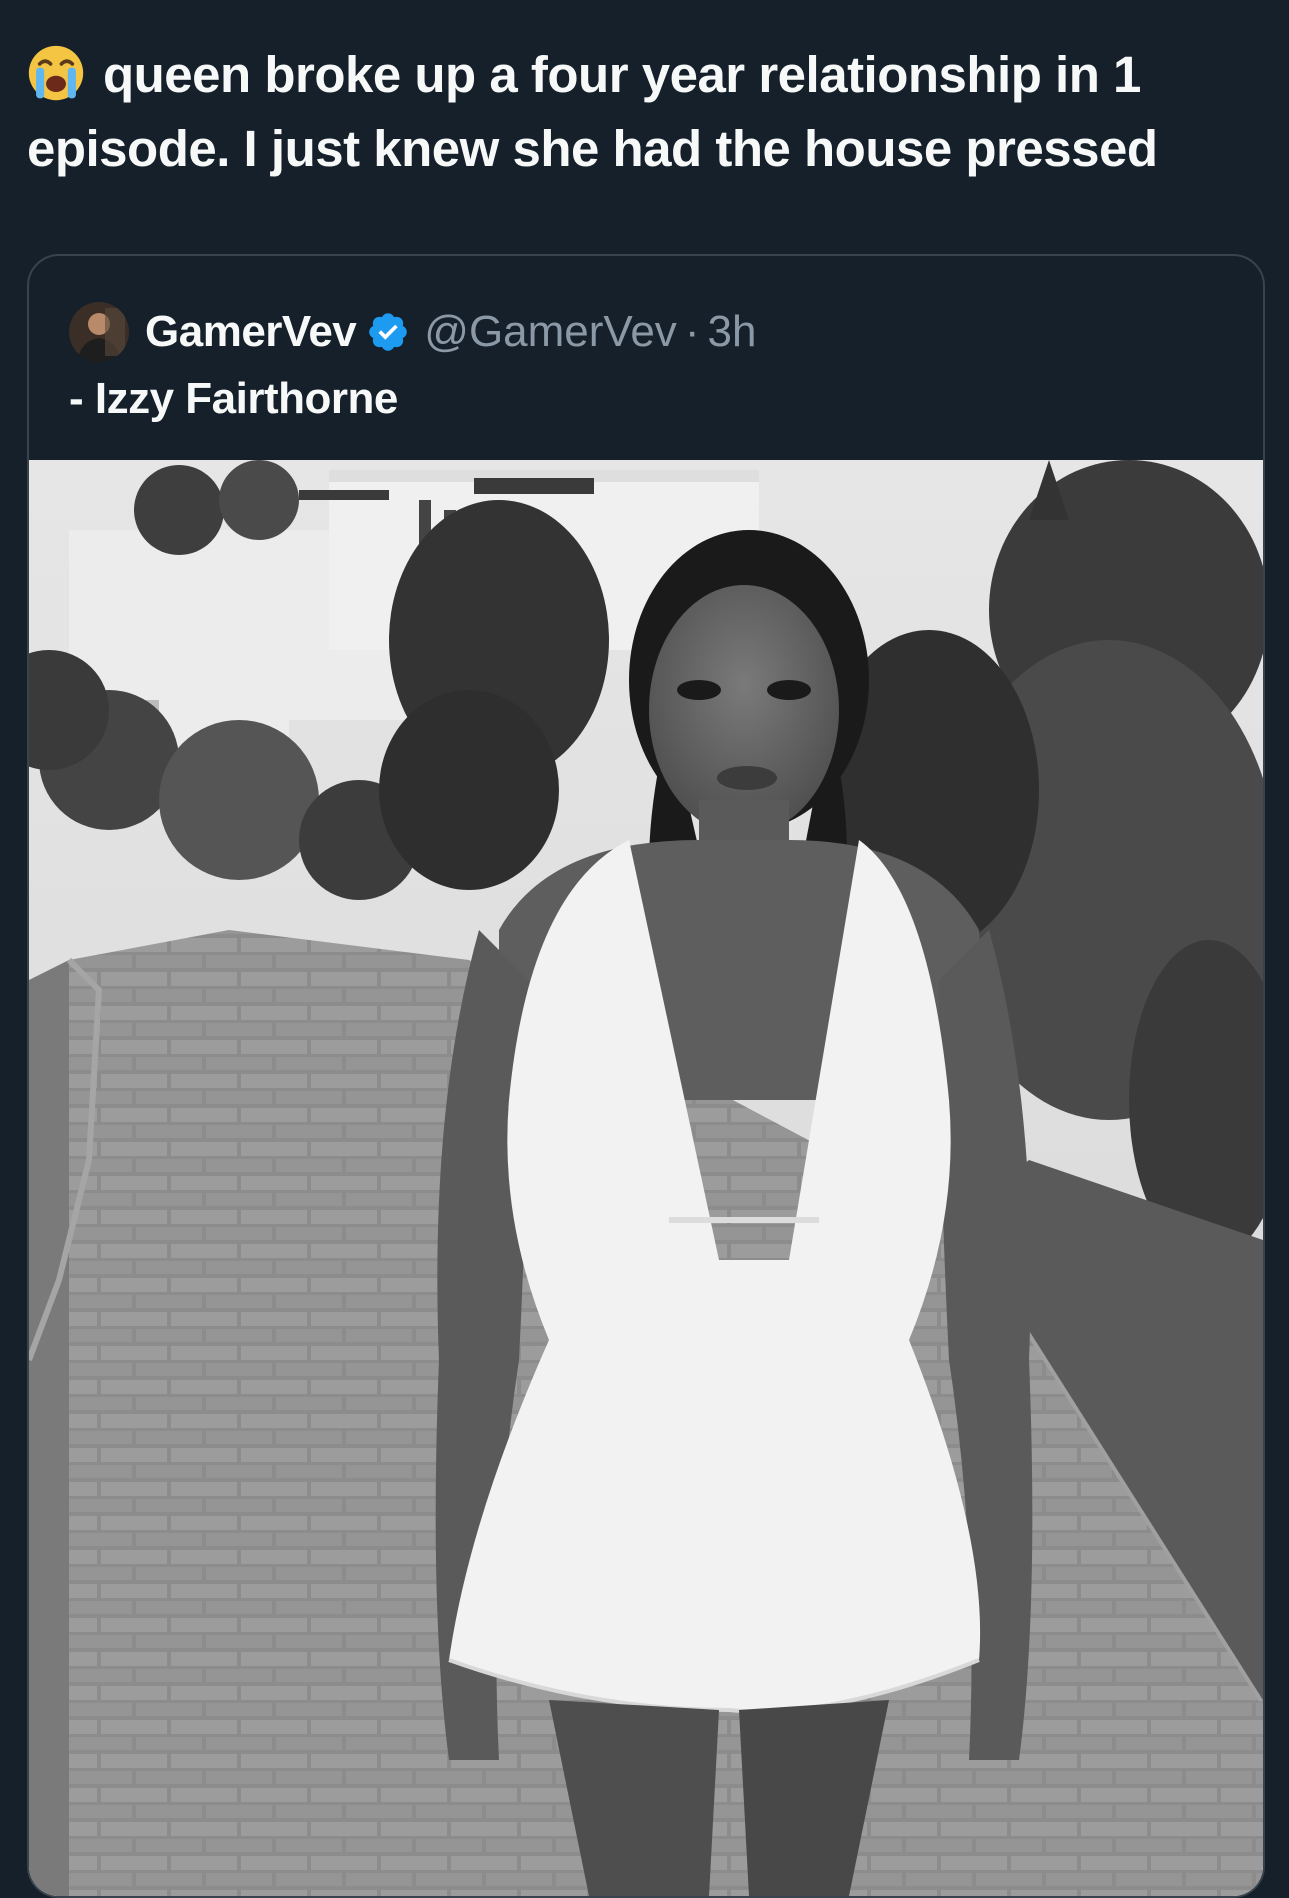 The image size is (1289, 1898). What do you see at coordinates (412, 332) in the screenshot?
I see `quoted-tweet-header: GamerVev @GamerVev · 3h` at bounding box center [412, 332].